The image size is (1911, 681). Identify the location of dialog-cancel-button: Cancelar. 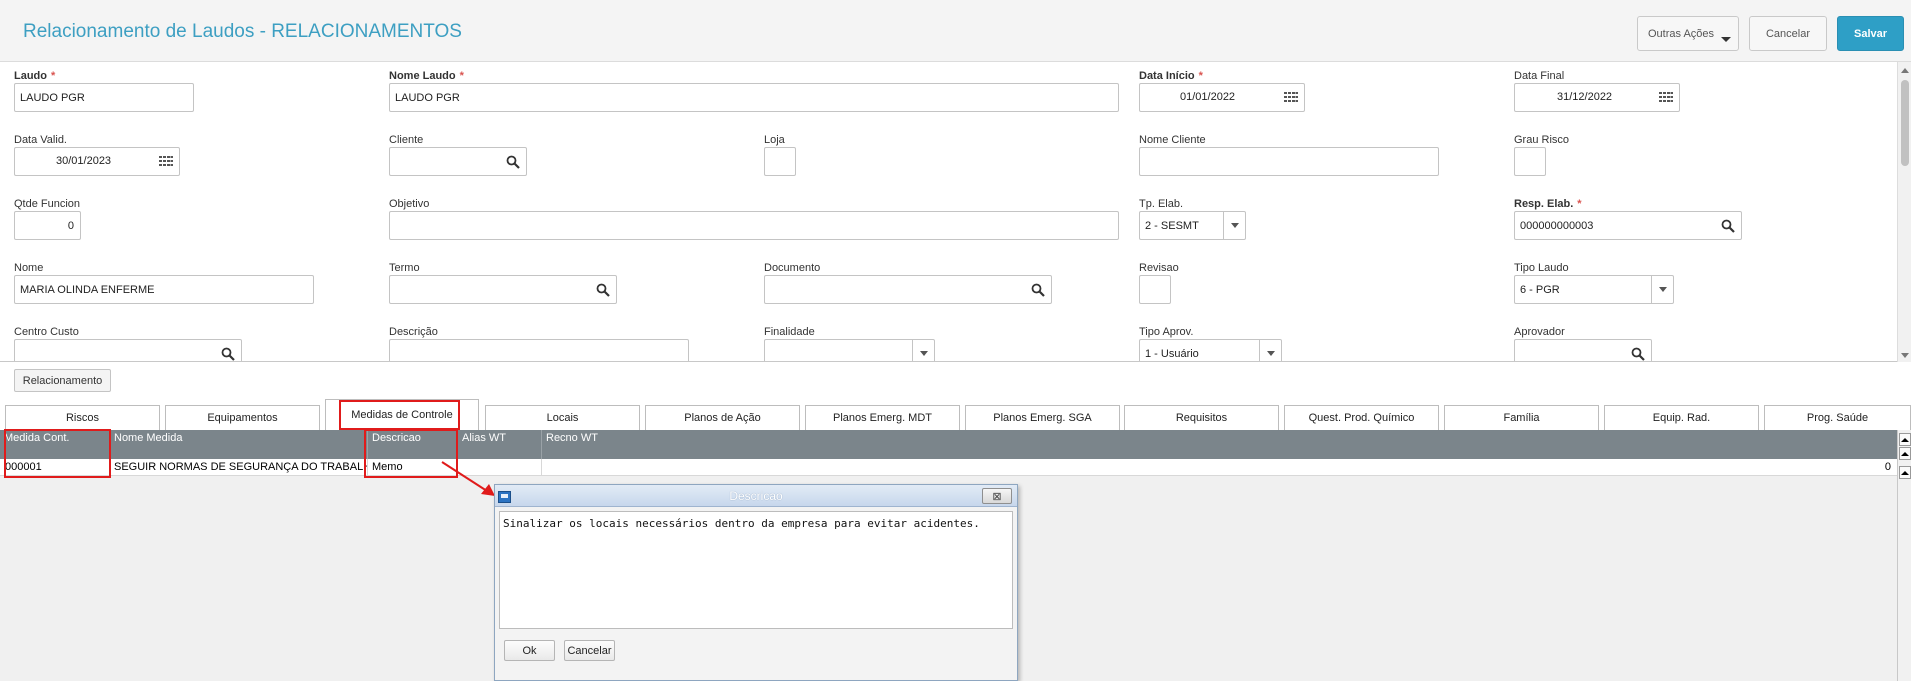
(589, 650).